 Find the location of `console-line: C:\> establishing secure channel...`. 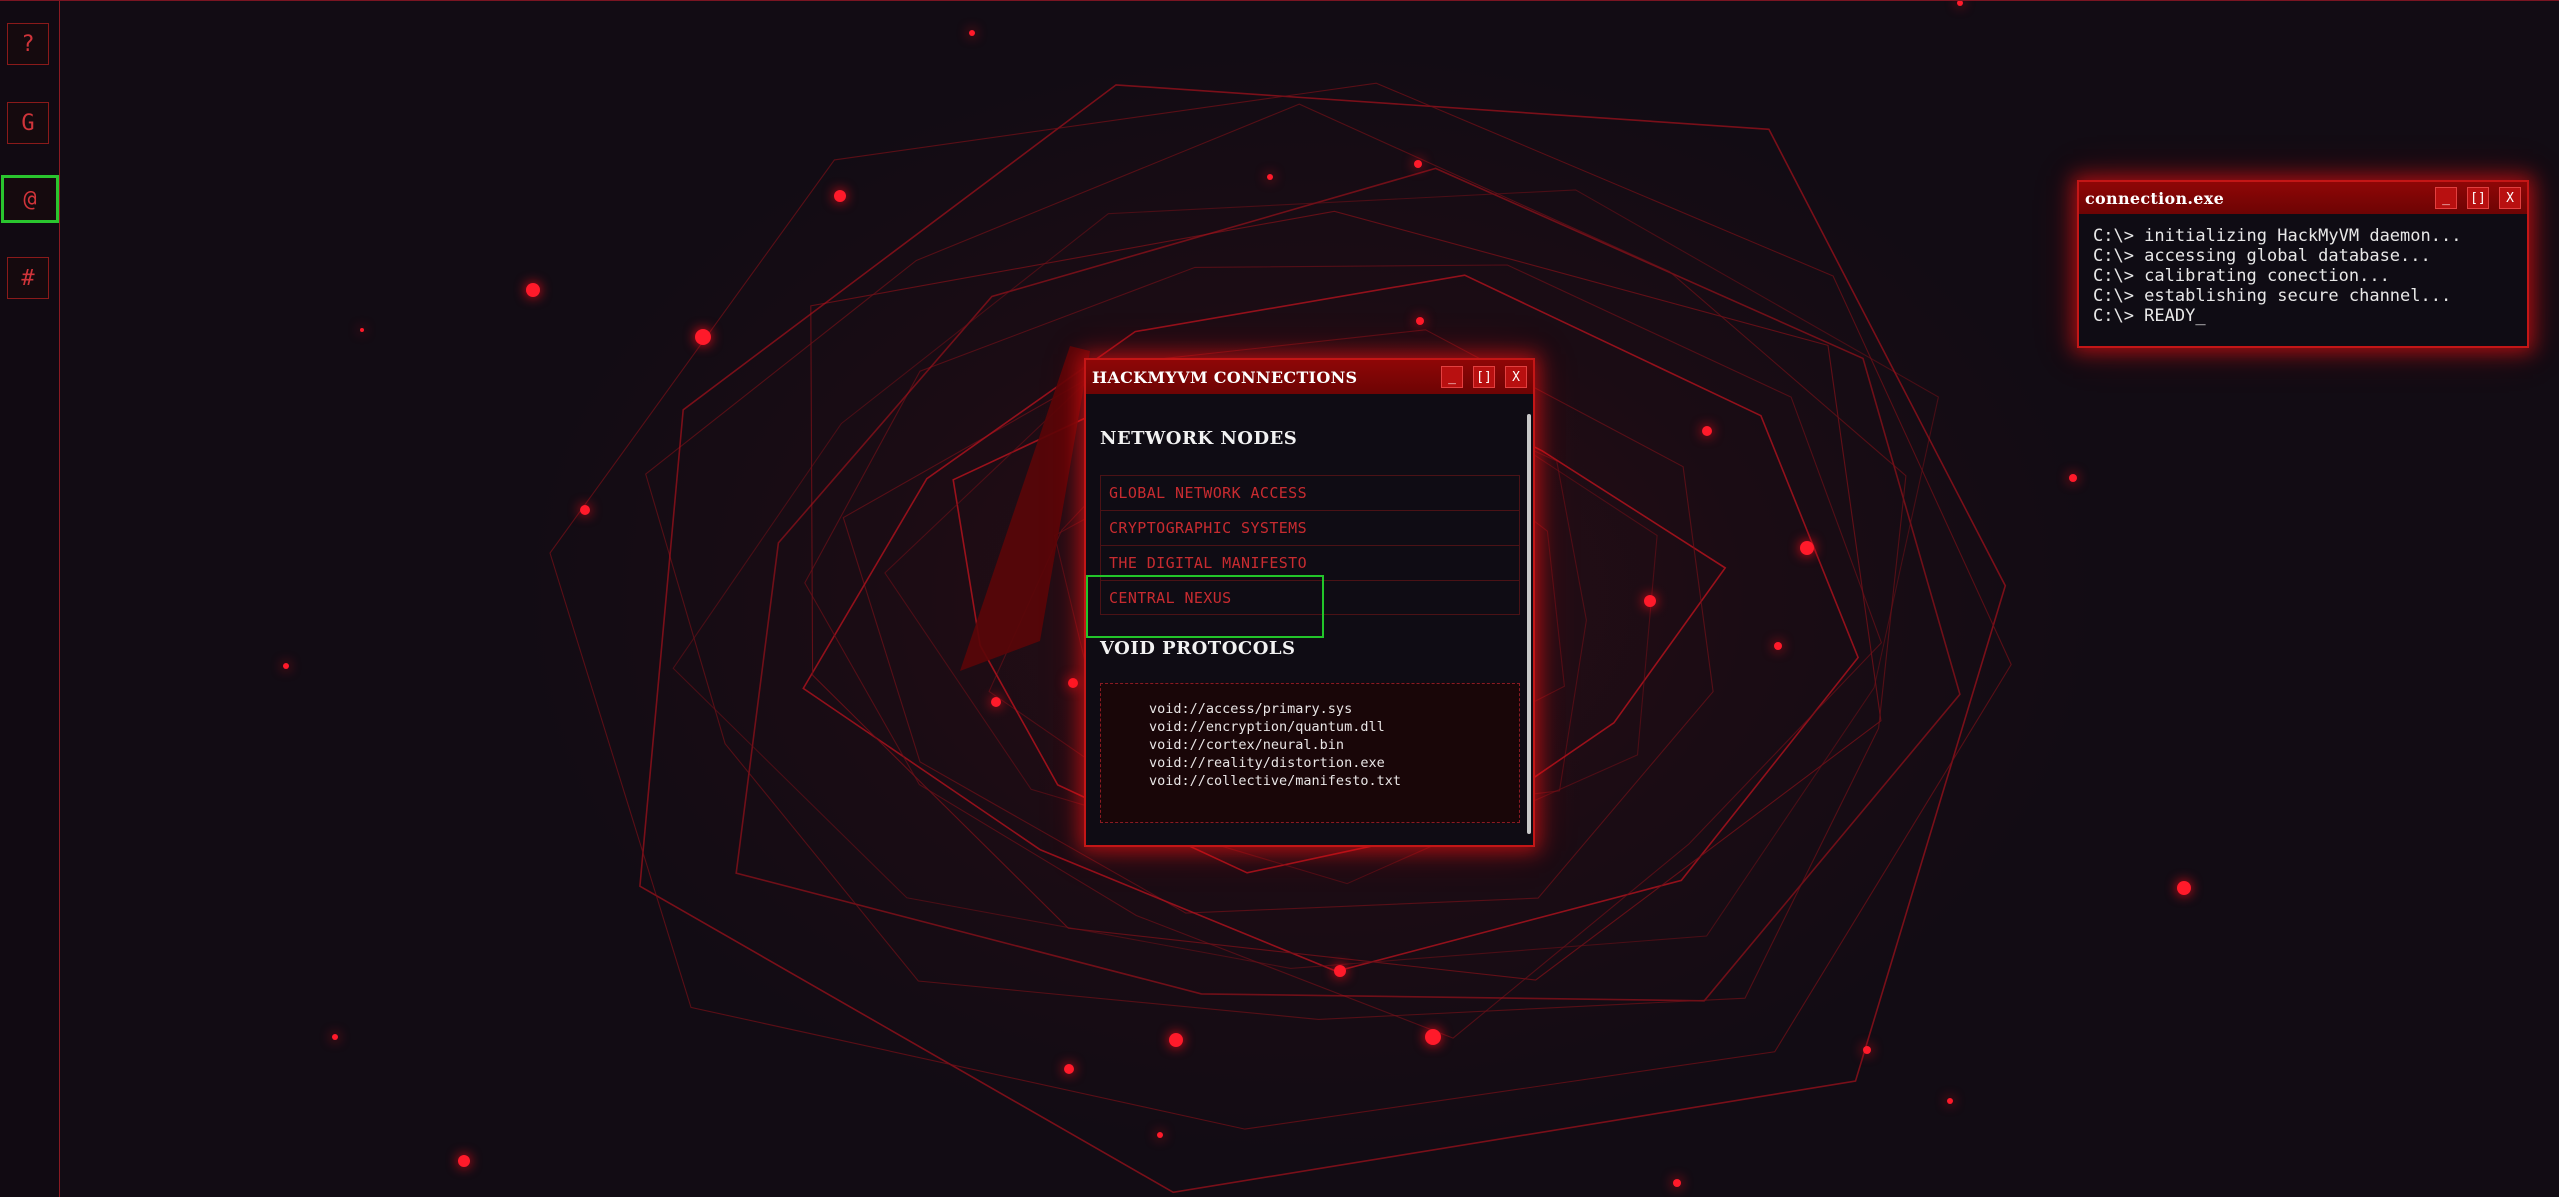

console-line: C:\> establishing secure channel... is located at coordinates (2272, 296).